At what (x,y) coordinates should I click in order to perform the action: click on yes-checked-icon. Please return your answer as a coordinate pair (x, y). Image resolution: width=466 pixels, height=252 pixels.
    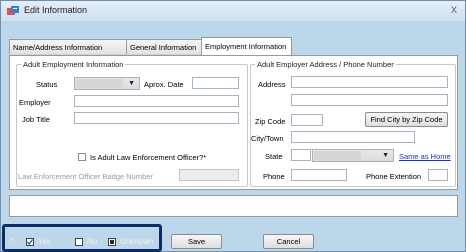
    Looking at the image, I should click on (30, 242).